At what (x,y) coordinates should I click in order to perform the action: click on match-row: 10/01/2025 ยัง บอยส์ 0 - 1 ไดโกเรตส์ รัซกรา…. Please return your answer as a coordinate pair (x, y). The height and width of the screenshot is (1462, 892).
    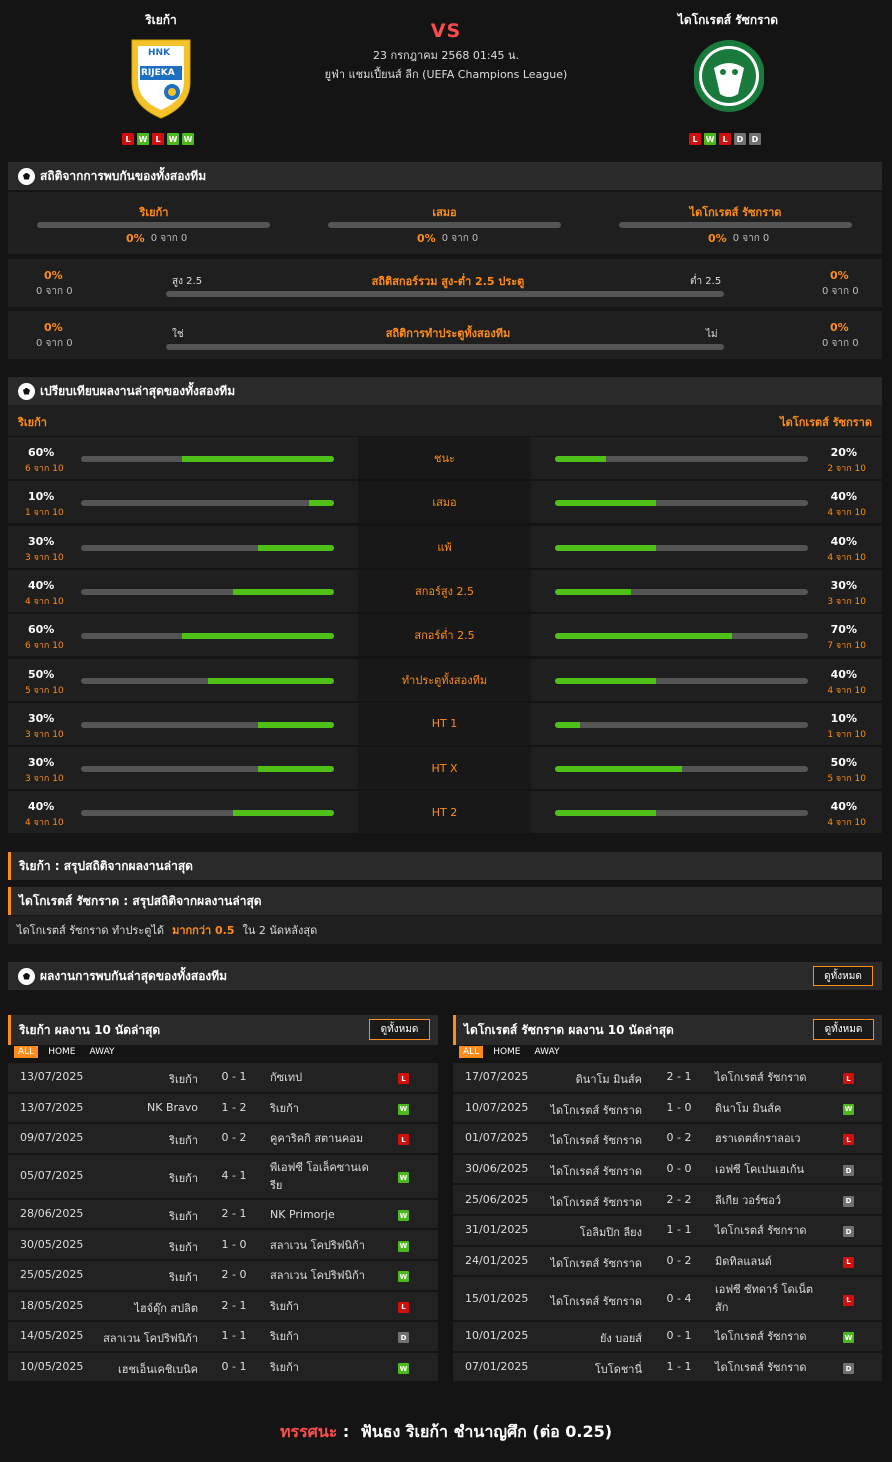
    Looking at the image, I should click on (667, 1337).